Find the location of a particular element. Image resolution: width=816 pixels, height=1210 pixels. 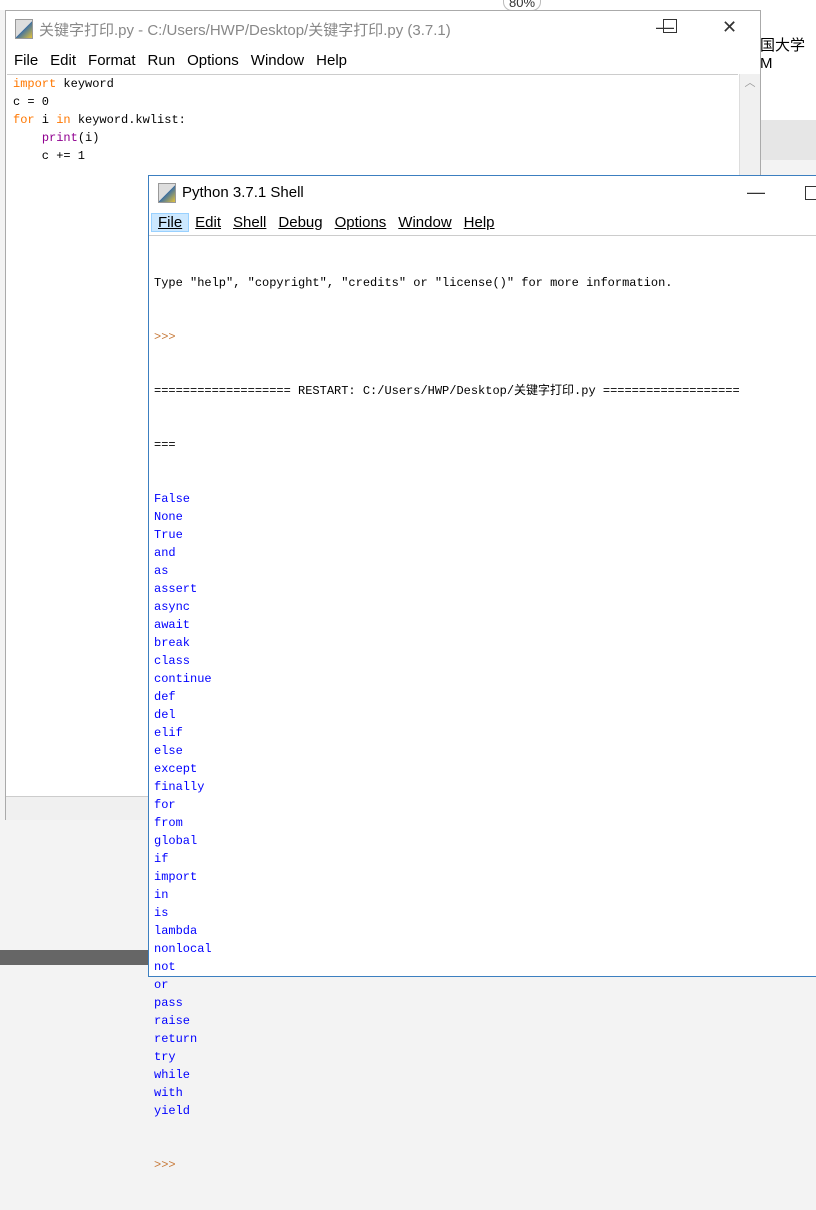

shell-titlebar: Python 3.7.1 Shell — is located at coordinates (482, 192).